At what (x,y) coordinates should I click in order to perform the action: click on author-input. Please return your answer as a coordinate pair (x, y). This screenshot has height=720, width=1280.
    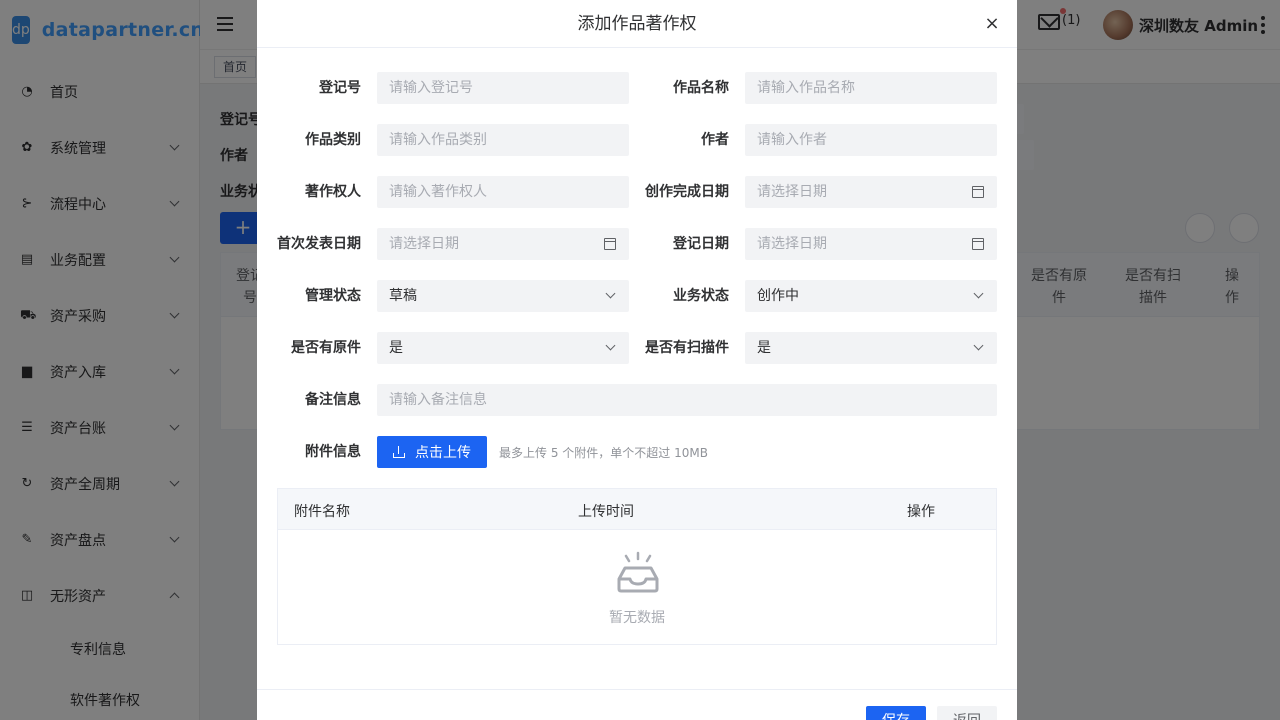
    Looking at the image, I should click on (871, 140).